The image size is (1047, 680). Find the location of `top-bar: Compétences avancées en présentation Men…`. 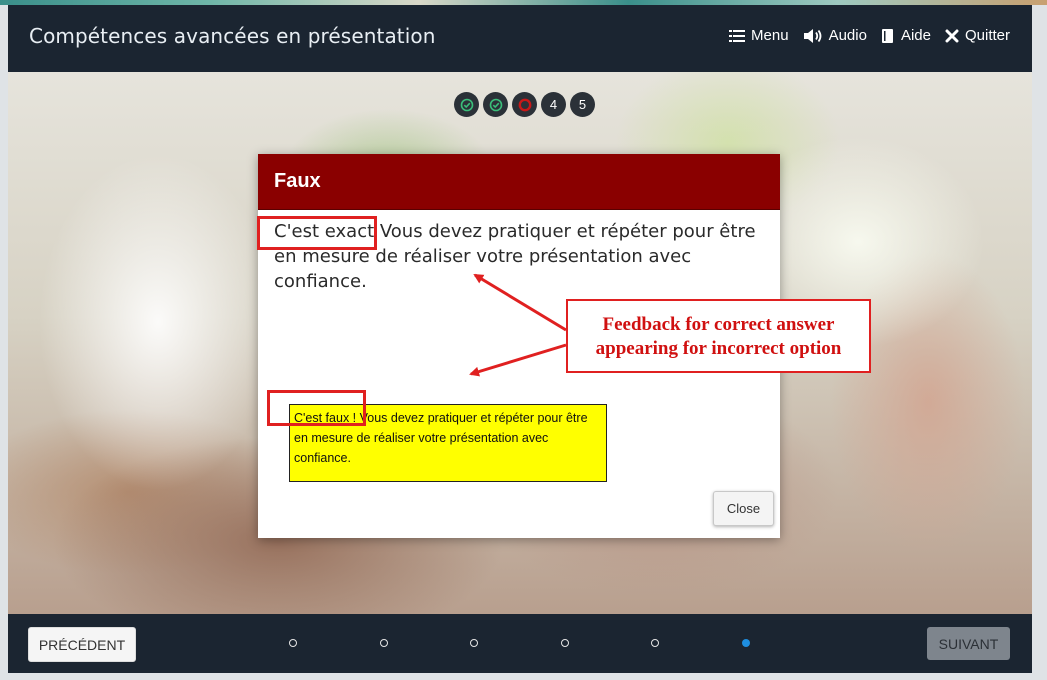

top-bar: Compétences avancées en présentation Men… is located at coordinates (520, 38).